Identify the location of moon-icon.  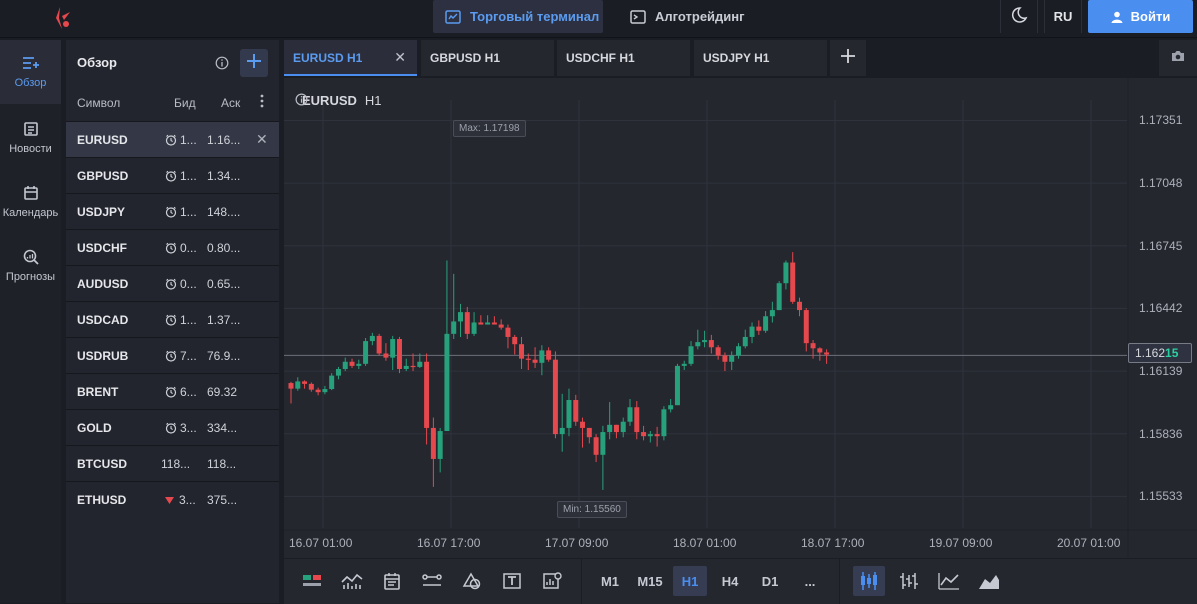
(1019, 16).